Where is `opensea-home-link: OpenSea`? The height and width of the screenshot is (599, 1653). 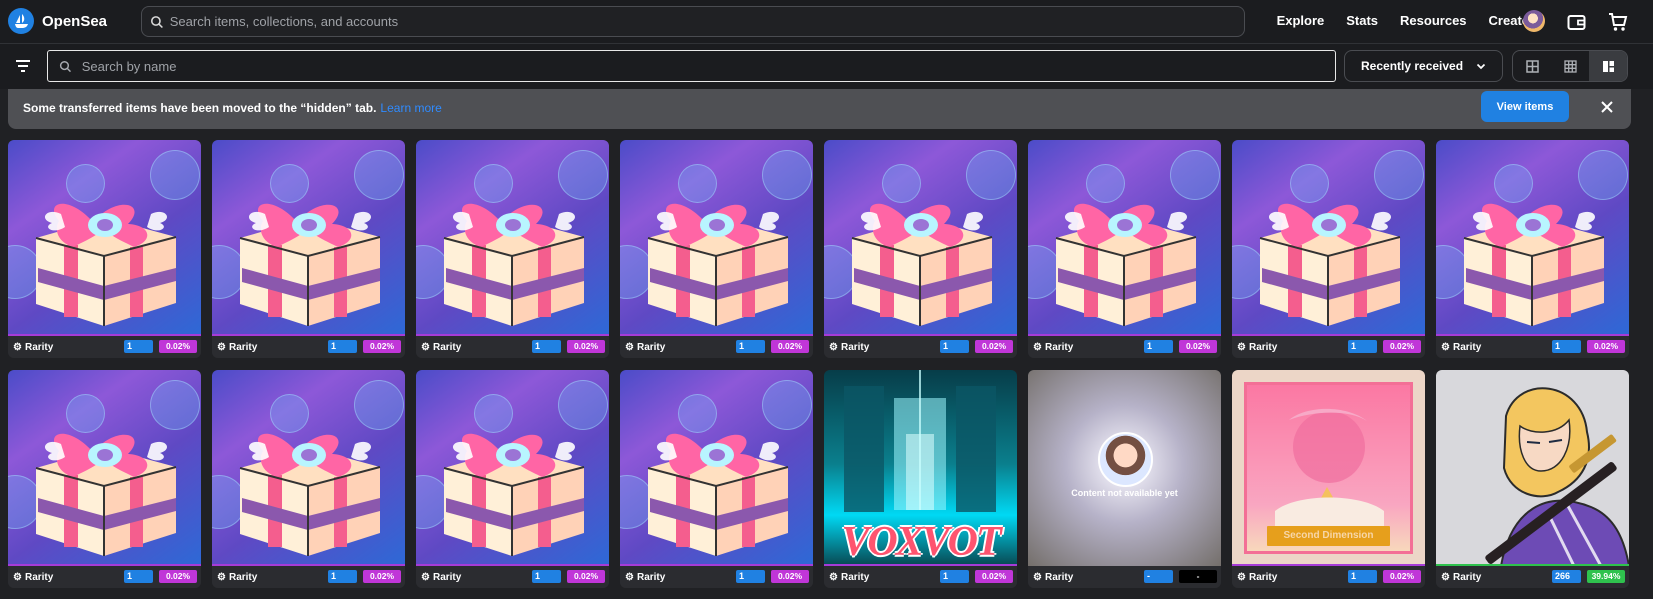 opensea-home-link: OpenSea is located at coordinates (57, 21).